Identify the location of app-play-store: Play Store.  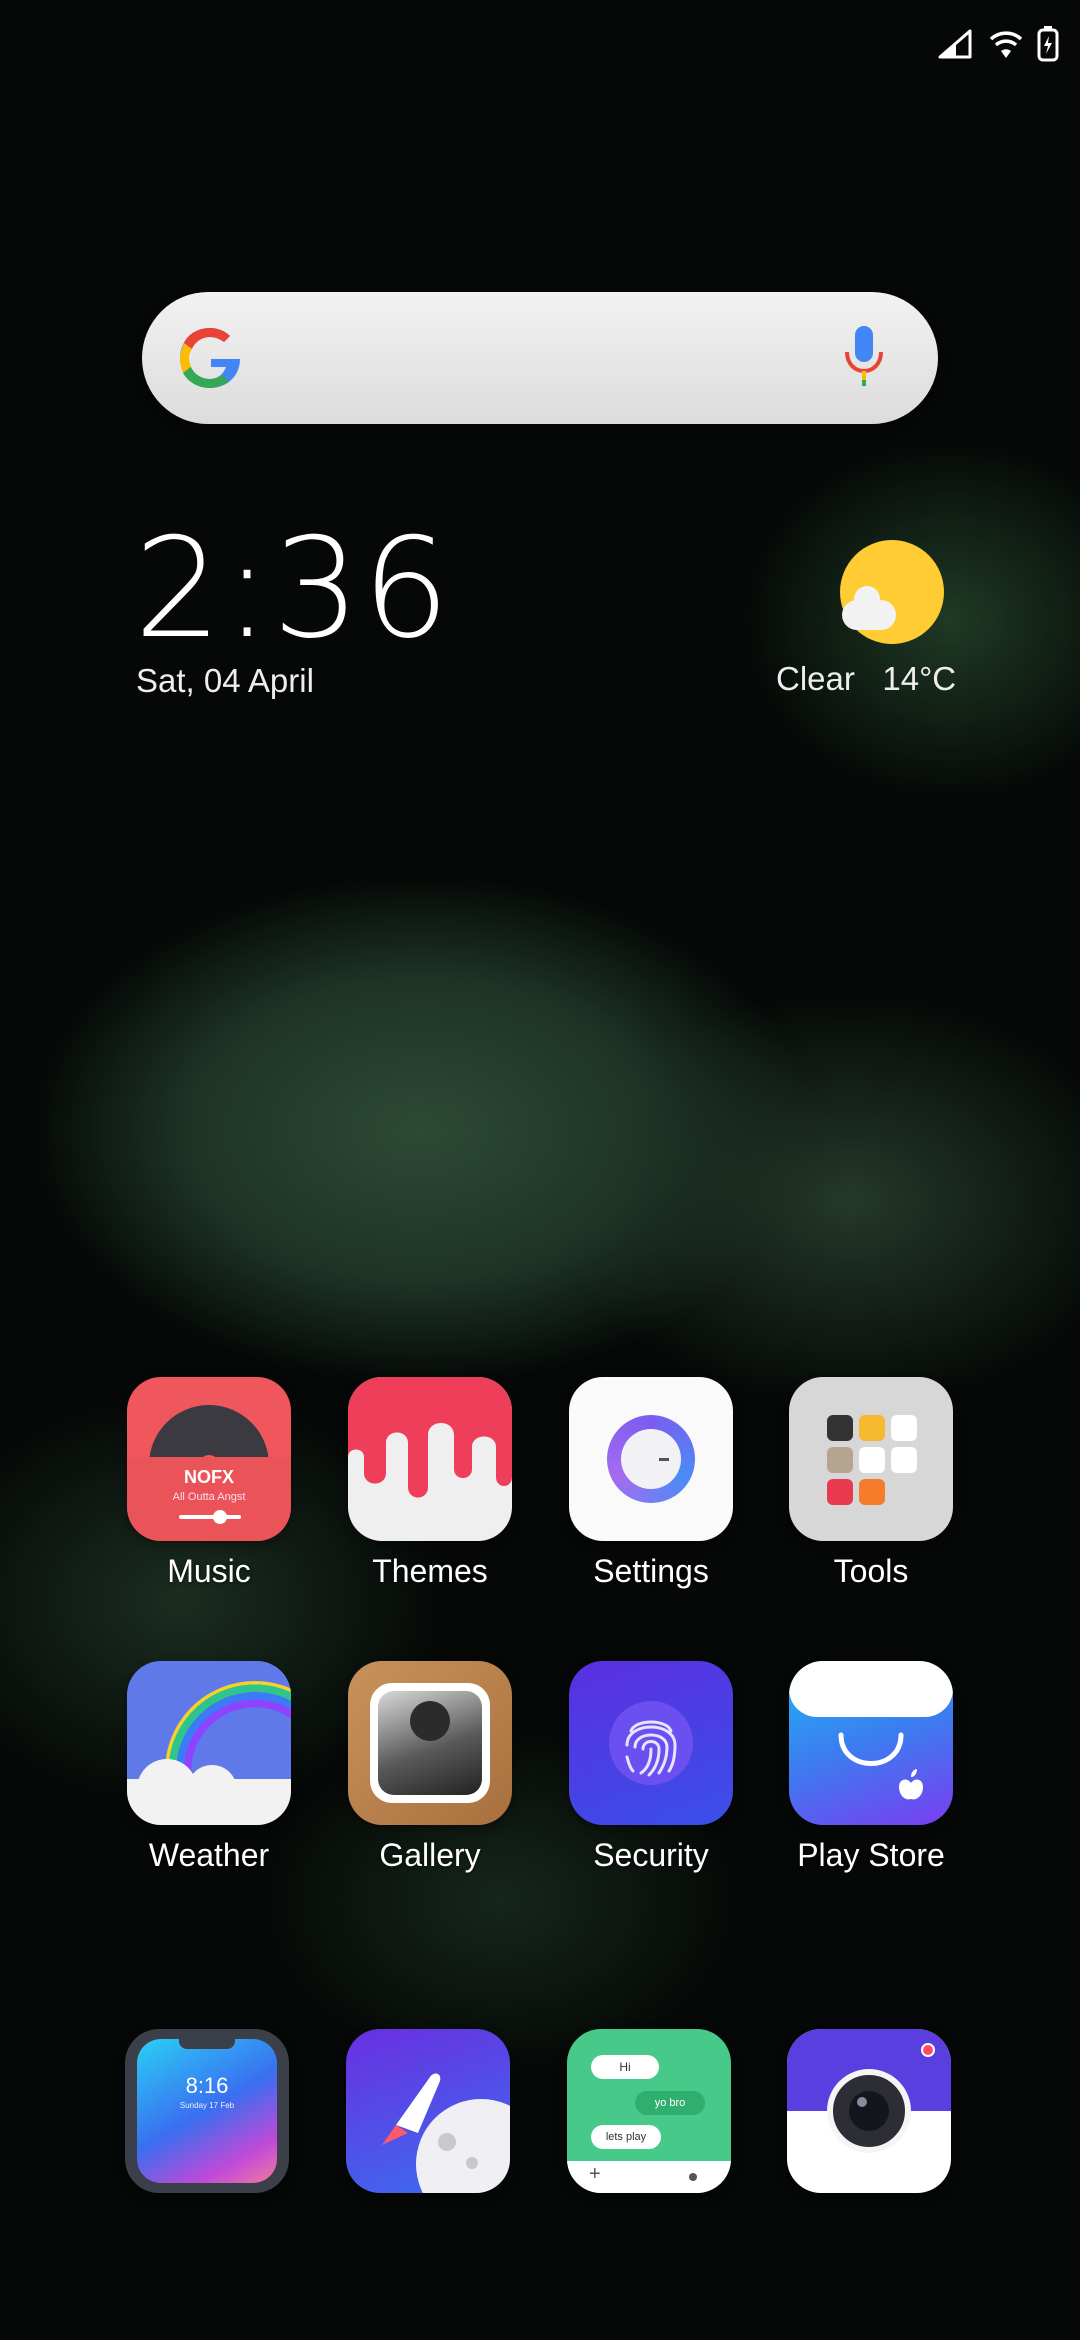
(871, 1767).